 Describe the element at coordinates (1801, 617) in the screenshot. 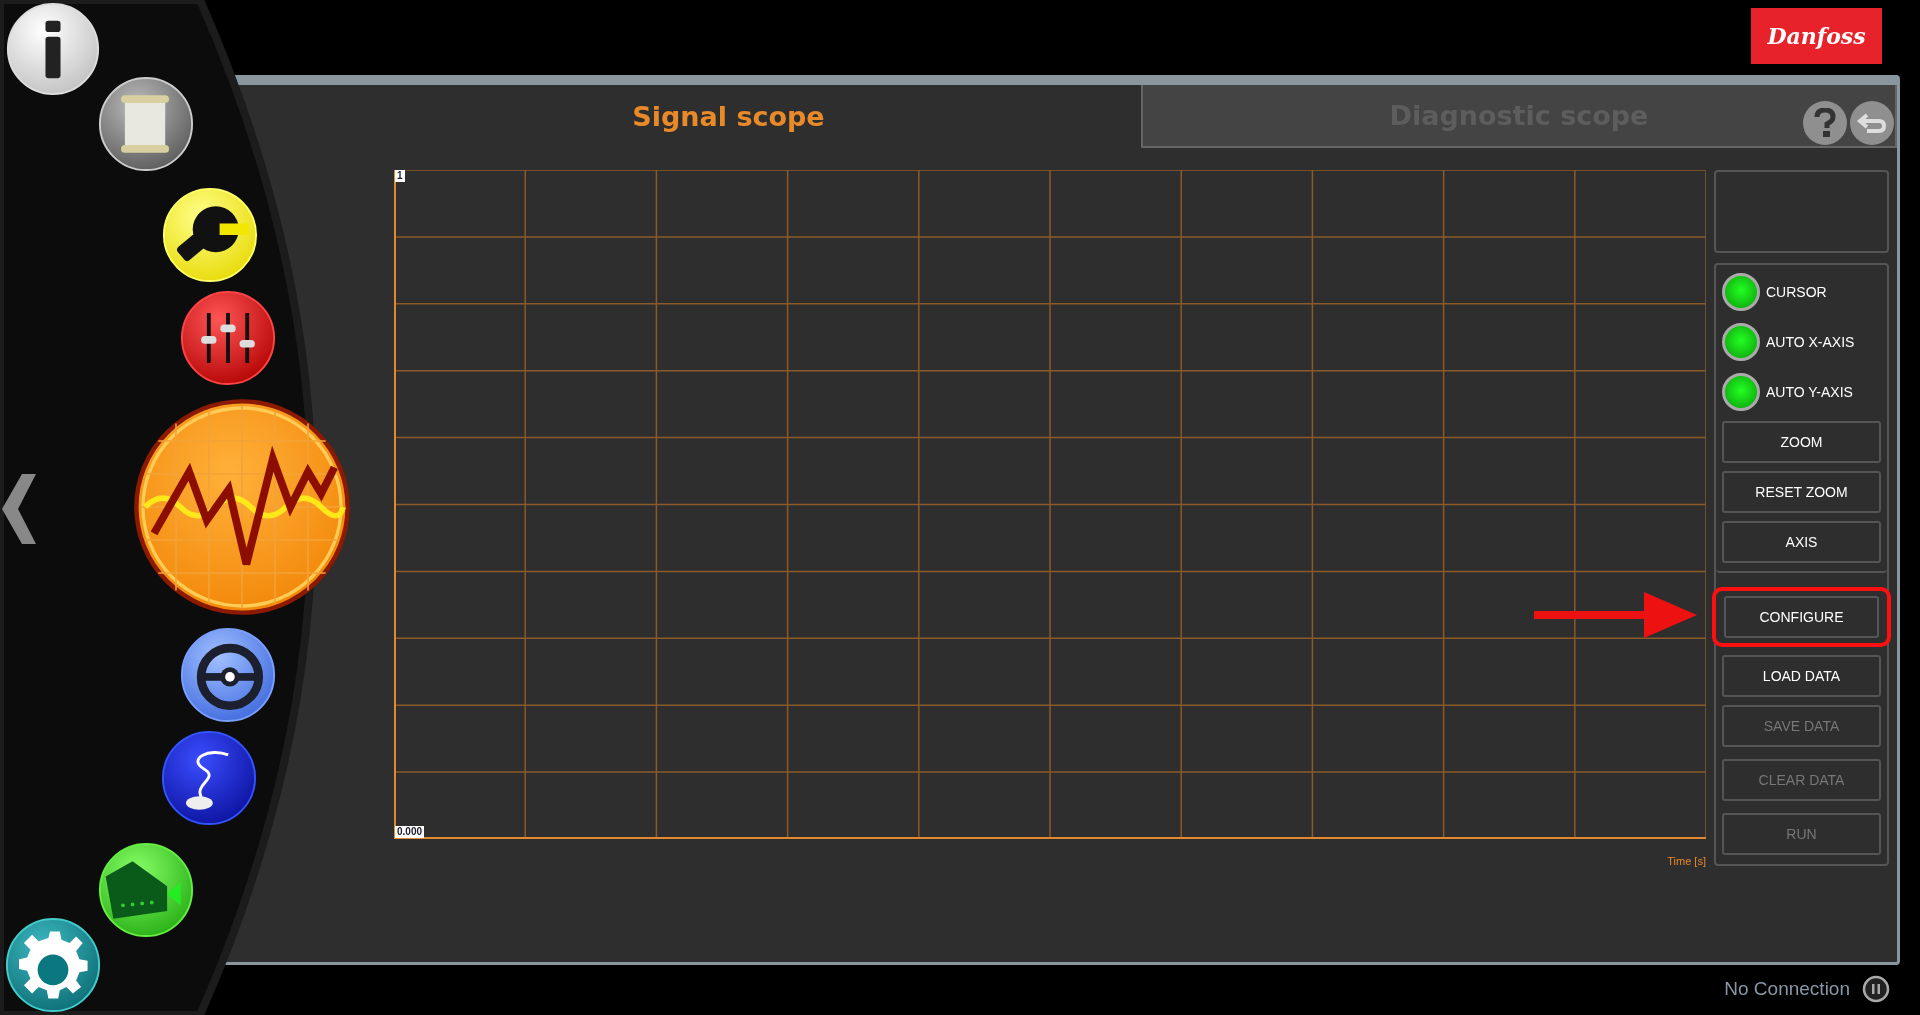

I see `action-button: CONFIGURE` at that location.